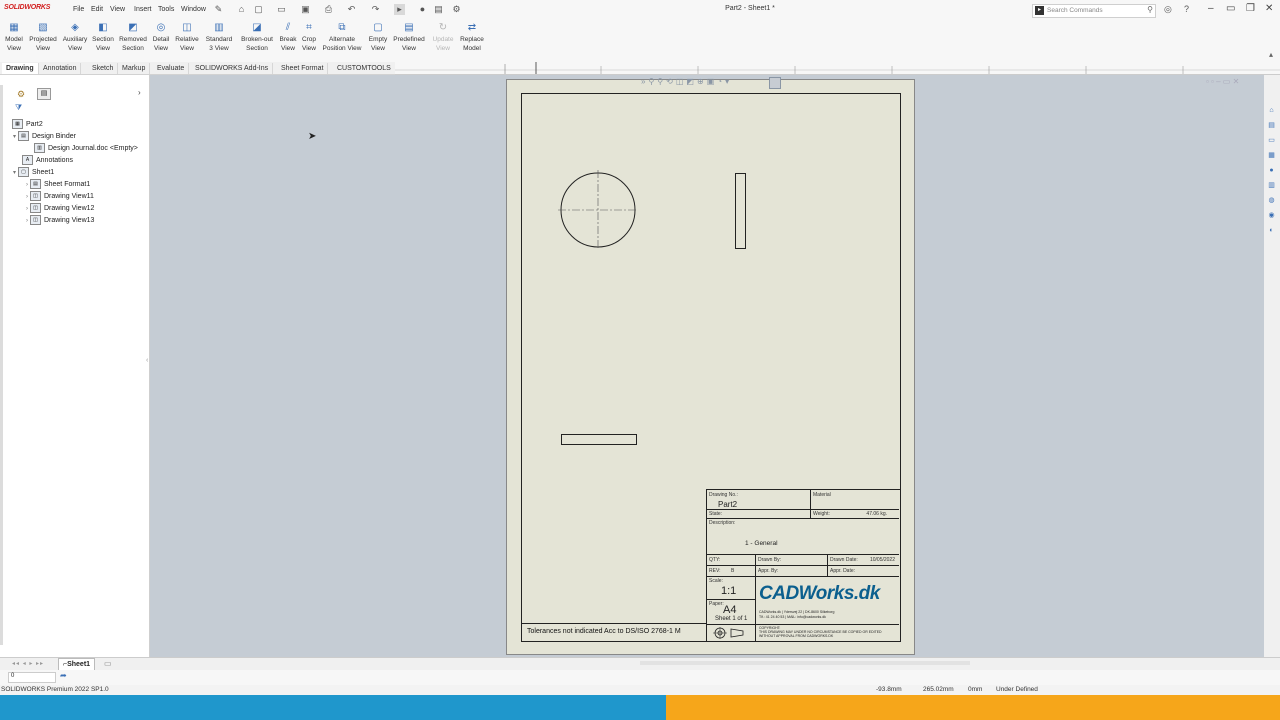 The height and width of the screenshot is (720, 1280). What do you see at coordinates (288, 37) in the screenshot?
I see `break-view-button: ⫽ Break View` at bounding box center [288, 37].